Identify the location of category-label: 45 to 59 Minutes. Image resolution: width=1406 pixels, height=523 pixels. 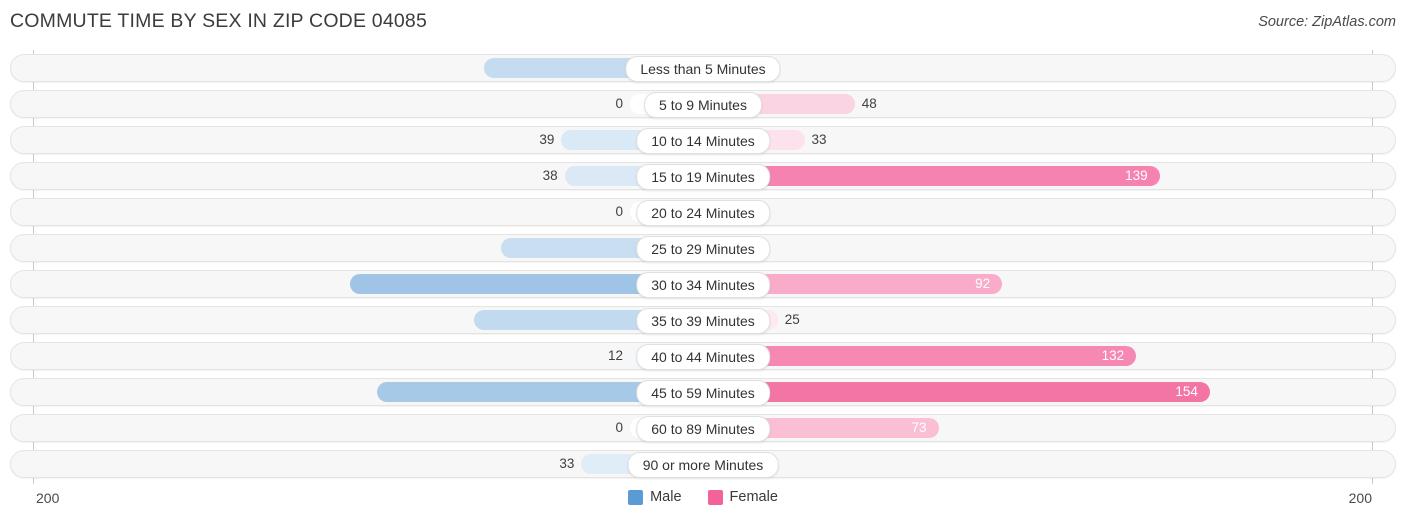
(703, 393).